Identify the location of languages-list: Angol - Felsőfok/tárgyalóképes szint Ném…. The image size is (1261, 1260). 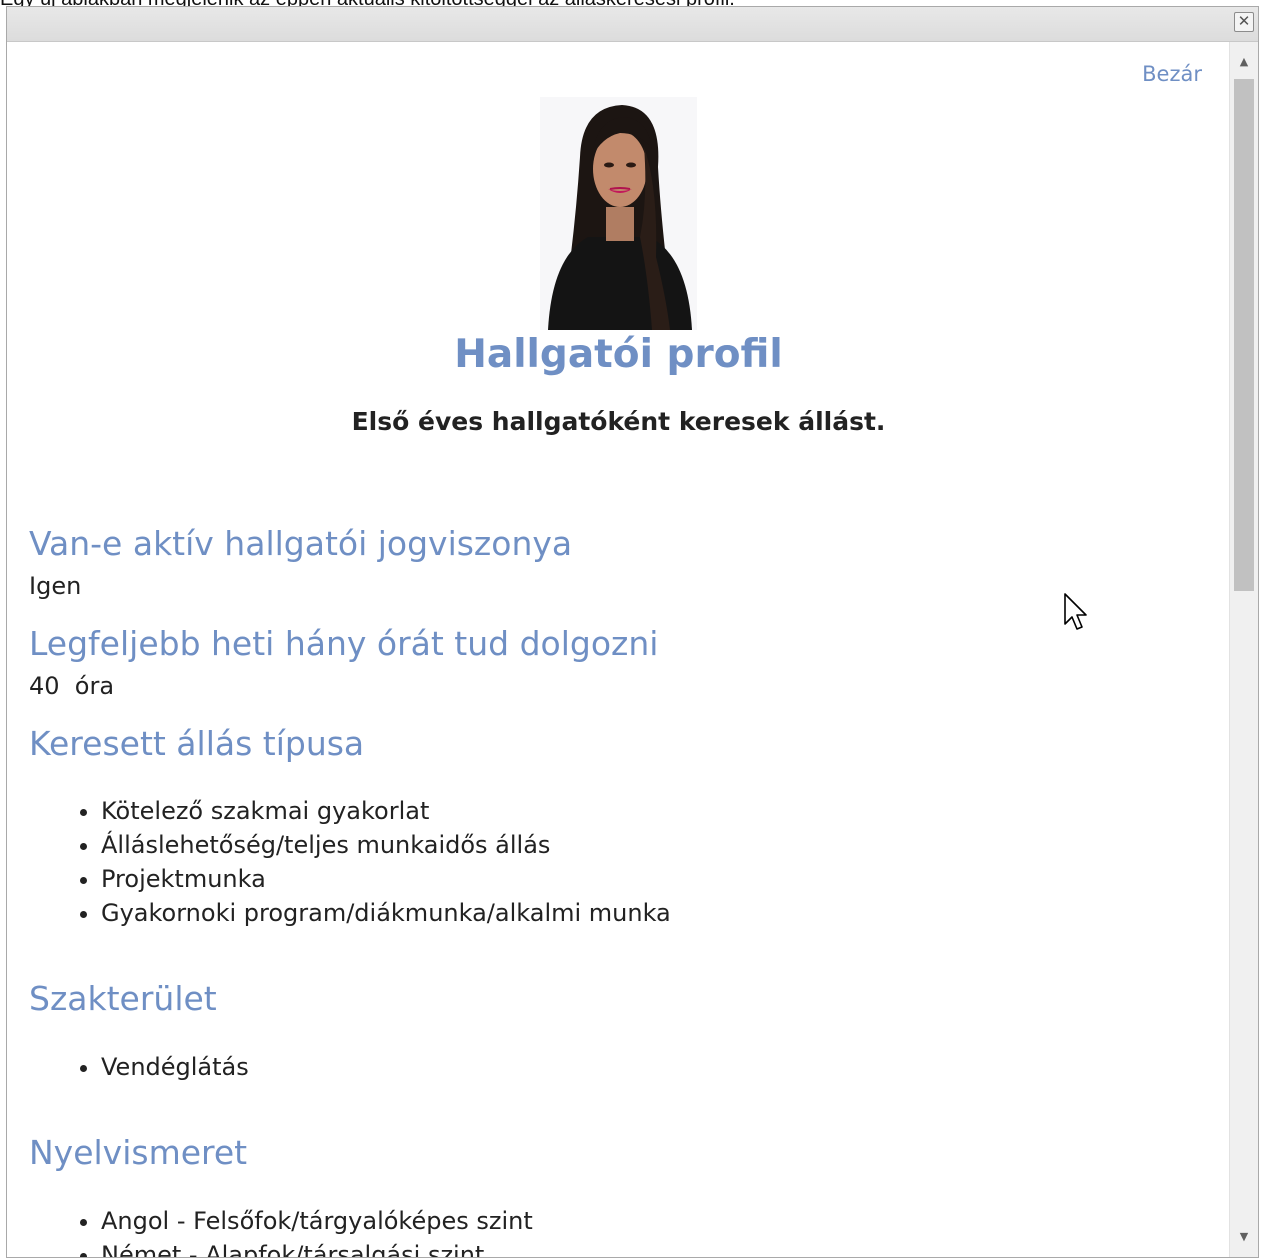
(301, 1230).